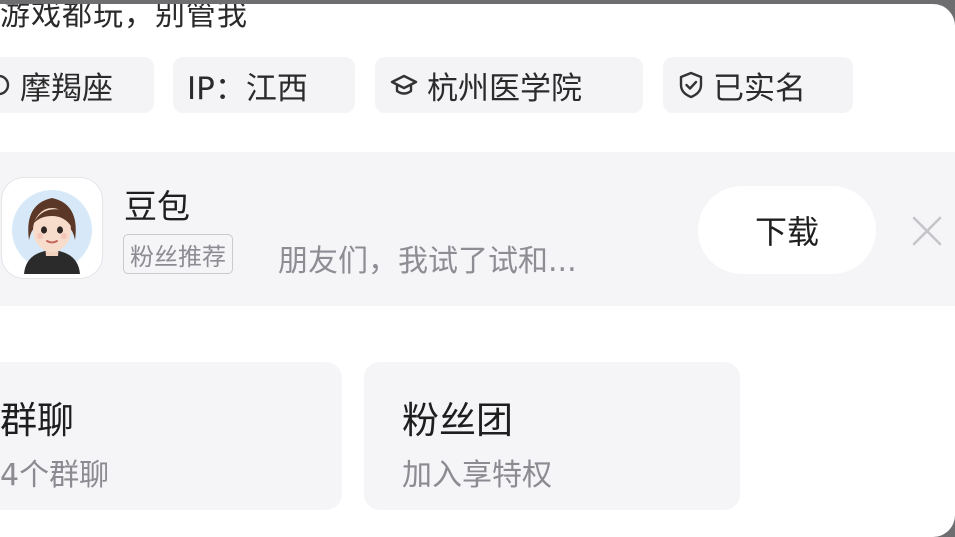 This screenshot has width=955, height=537. What do you see at coordinates (247, 88) in the screenshot?
I see `tag-ip-label: IP：江西` at bounding box center [247, 88].